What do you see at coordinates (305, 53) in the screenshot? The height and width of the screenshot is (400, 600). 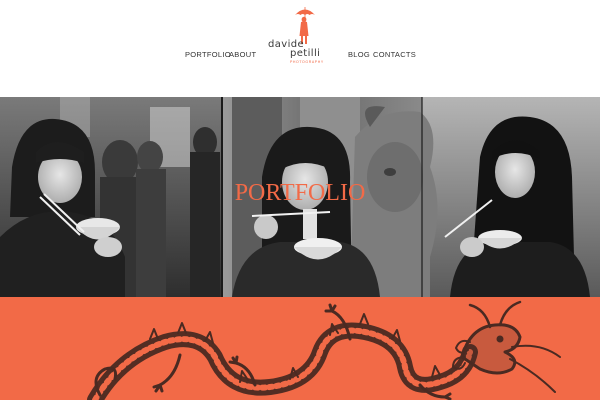 I see `logo-text-last-name: petilli` at bounding box center [305, 53].